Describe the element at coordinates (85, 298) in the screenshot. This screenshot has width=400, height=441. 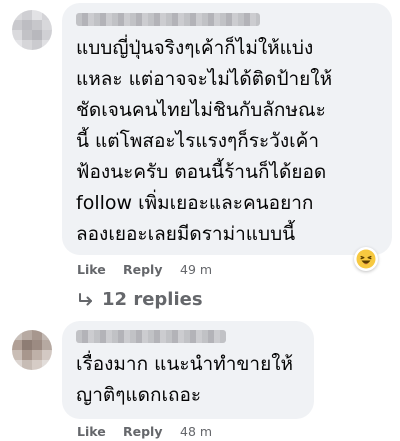
I see `reply-arrow-icon` at that location.